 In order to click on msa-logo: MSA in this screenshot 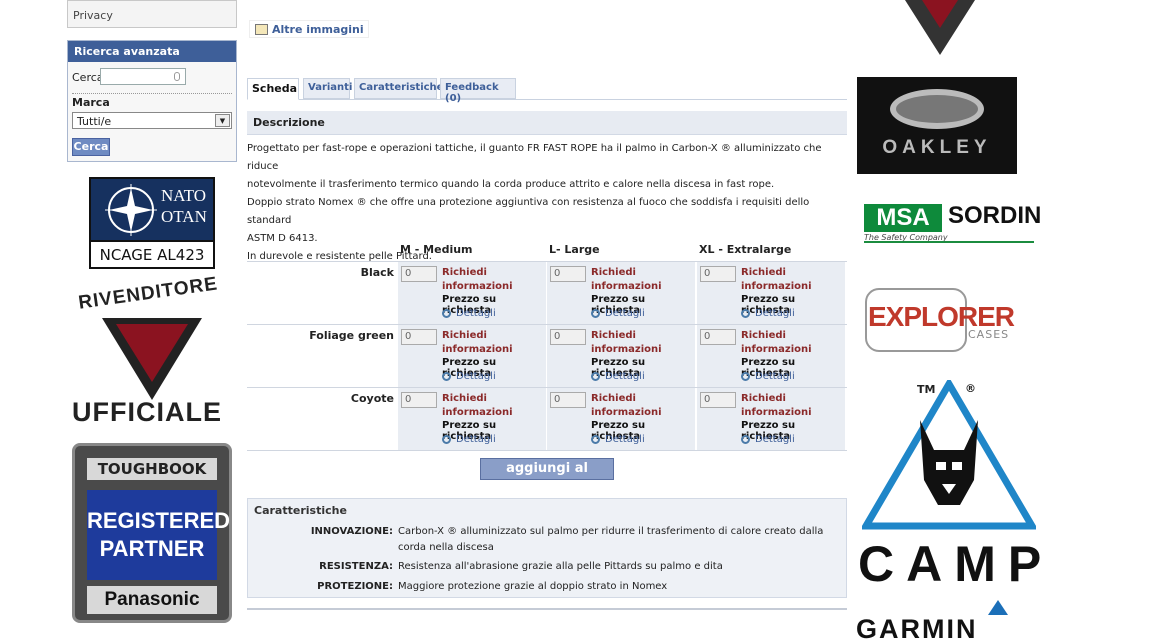, I will do `click(903, 218)`.